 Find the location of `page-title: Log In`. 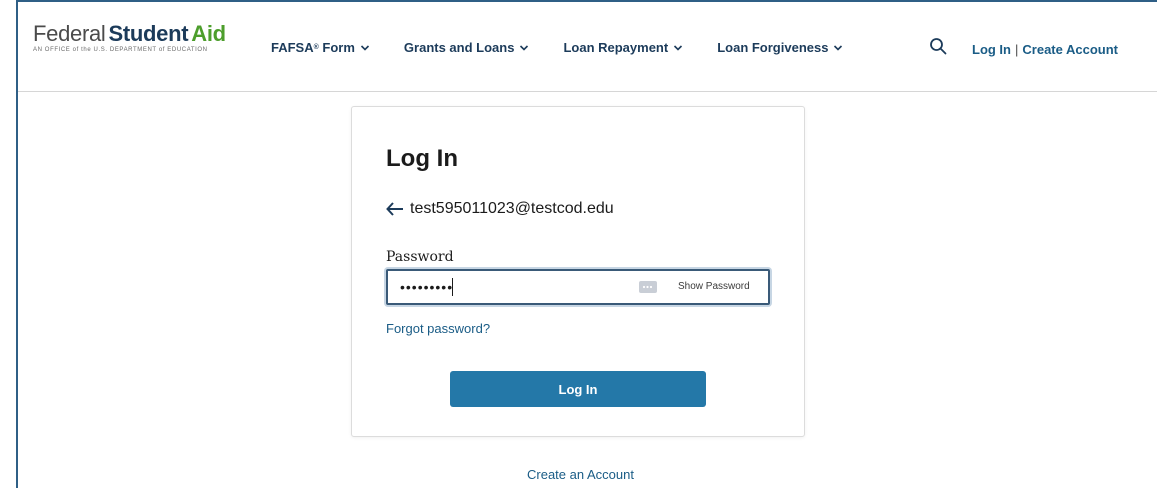

page-title: Log In is located at coordinates (422, 158).